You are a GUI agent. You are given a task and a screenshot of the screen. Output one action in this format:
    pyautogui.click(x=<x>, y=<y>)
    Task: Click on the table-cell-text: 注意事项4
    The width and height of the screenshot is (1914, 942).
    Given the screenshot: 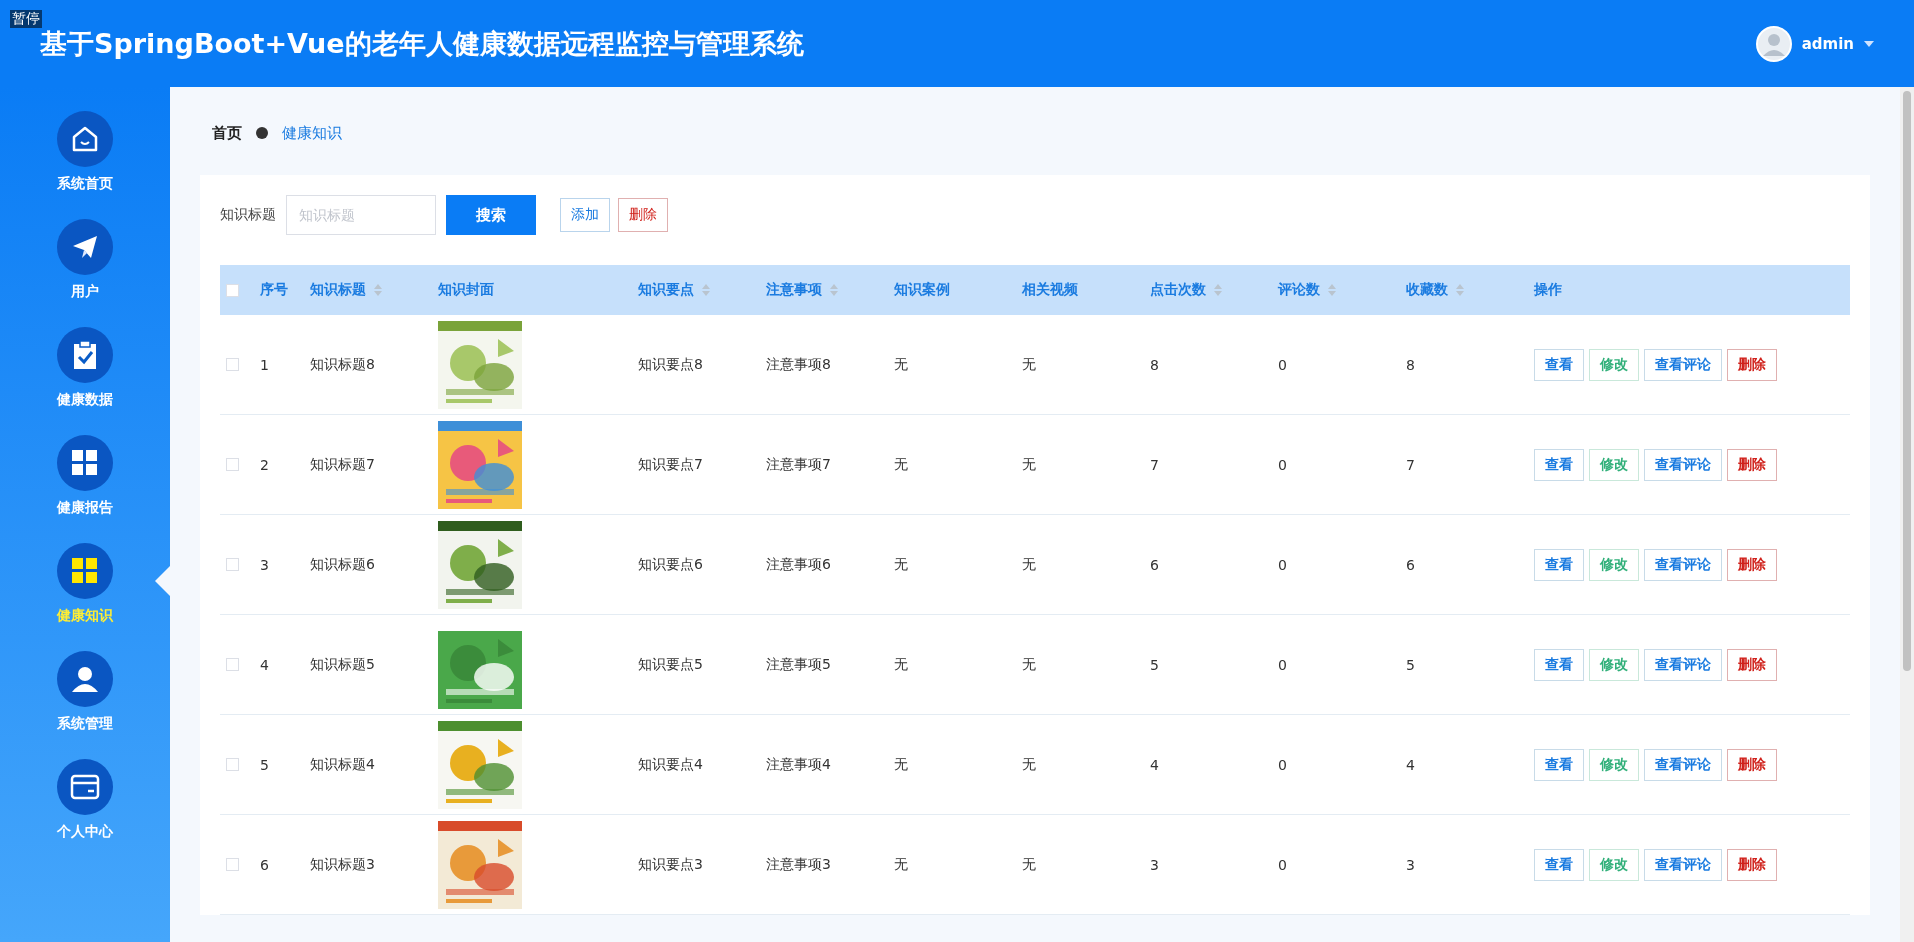 What is the action you would take?
    pyautogui.click(x=799, y=764)
    